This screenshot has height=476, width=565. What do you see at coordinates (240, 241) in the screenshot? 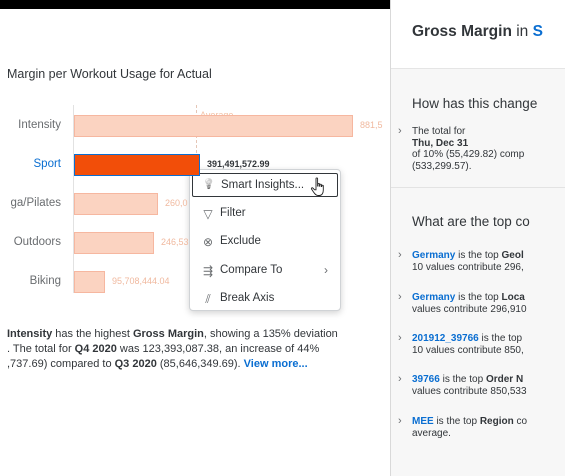
I see `menu-item-label: Exclude` at bounding box center [240, 241].